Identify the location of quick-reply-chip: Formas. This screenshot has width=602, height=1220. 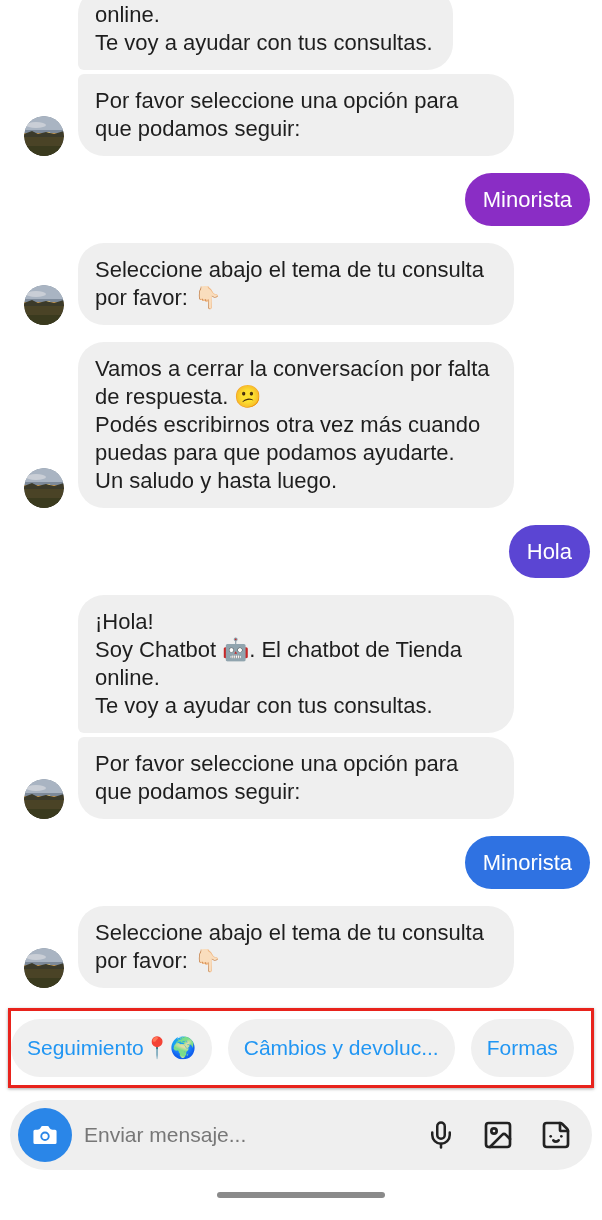
(522, 1048).